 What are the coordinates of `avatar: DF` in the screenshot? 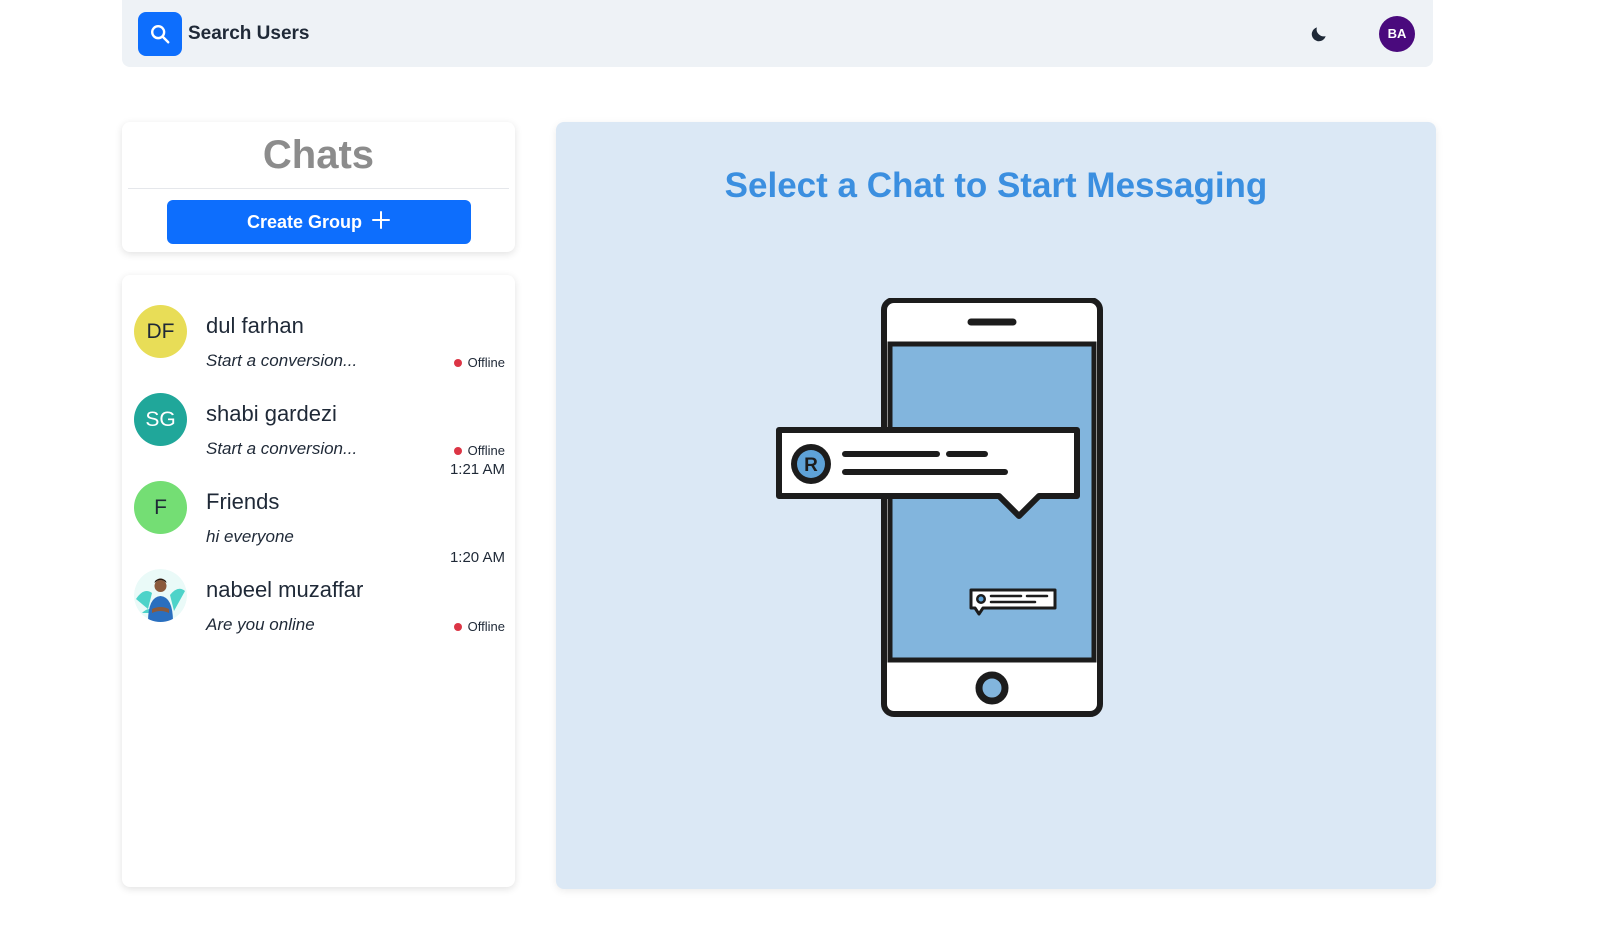 It's located at (160, 331).